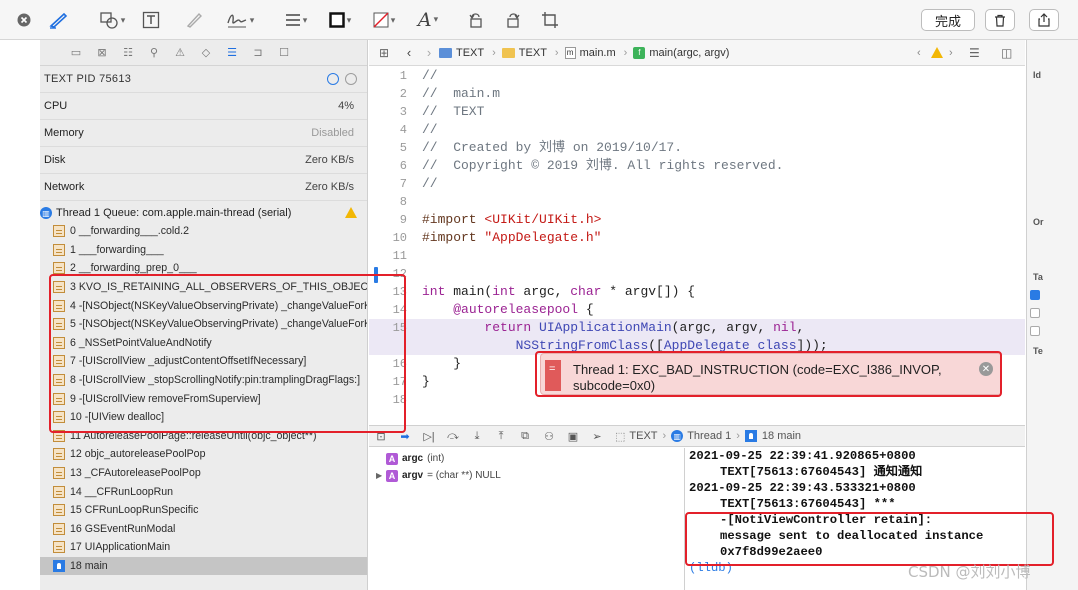 The image size is (1078, 590). I want to click on metric-network: Network Zero KB/s, so click(203, 187).